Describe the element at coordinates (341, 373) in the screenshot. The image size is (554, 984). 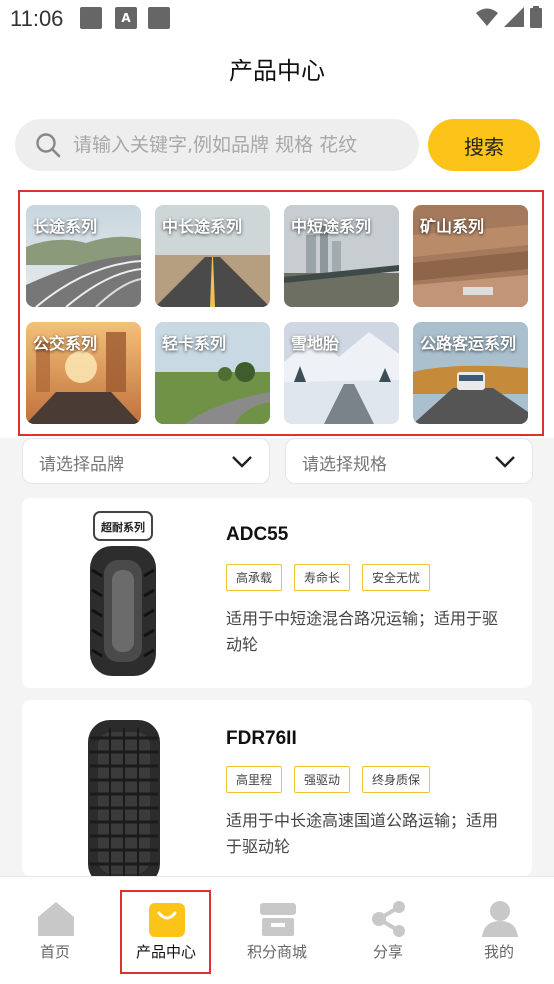
I see `category-tile-snow-tire: 雪地胎` at that location.